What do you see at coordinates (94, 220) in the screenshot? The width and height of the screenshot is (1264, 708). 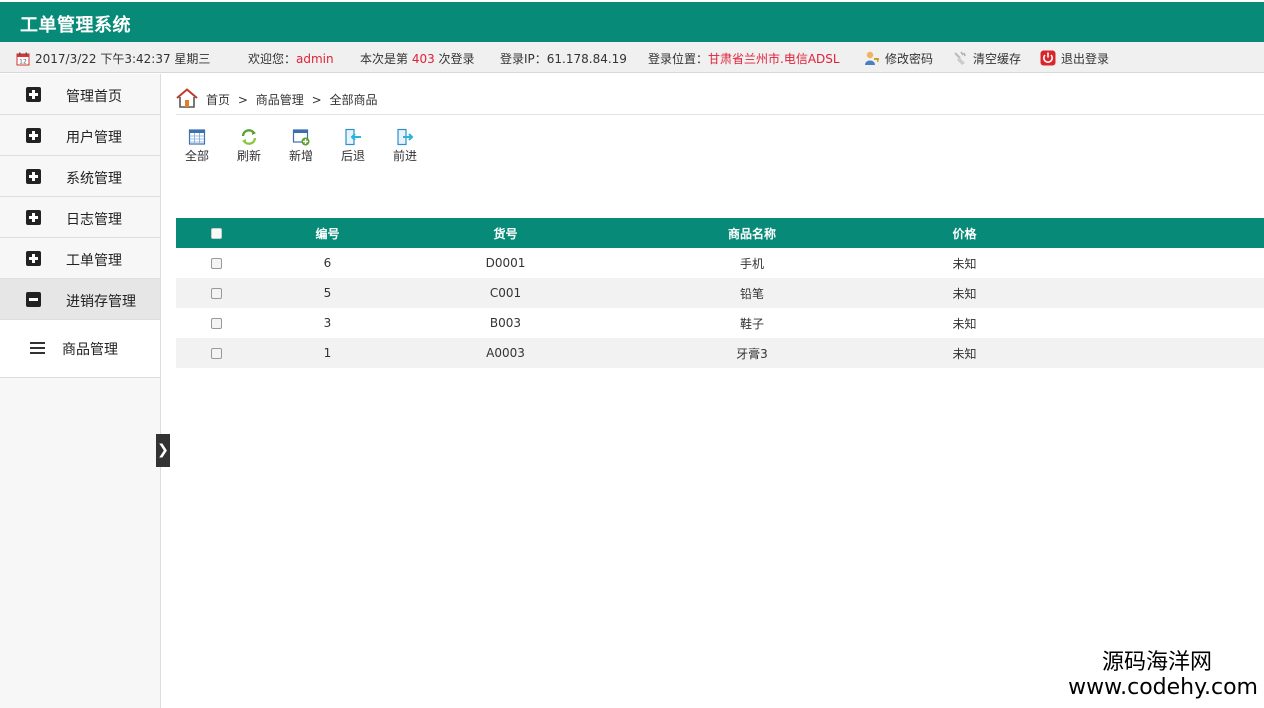 I see `sidebar-item-label: 日志管理` at bounding box center [94, 220].